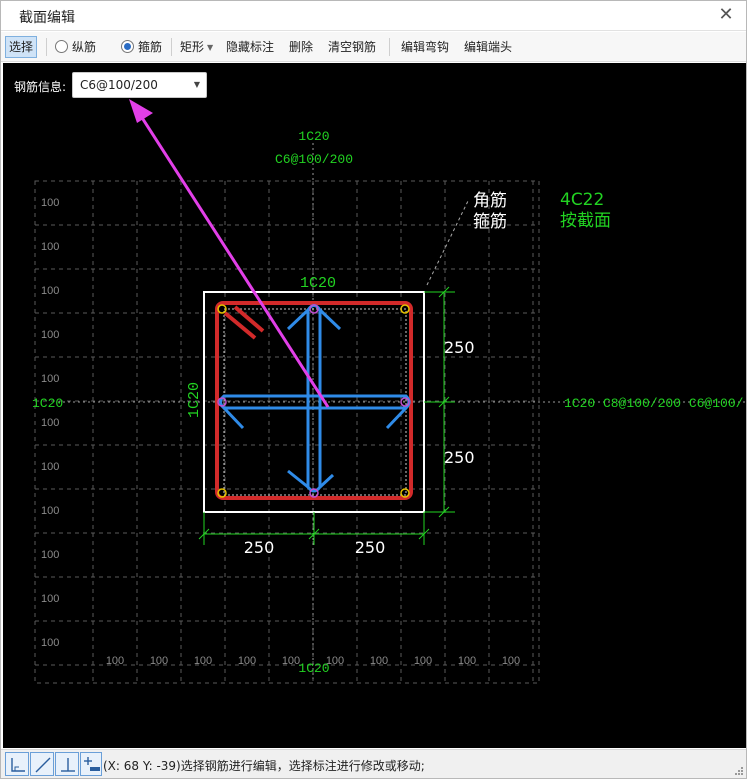 This screenshot has width=747, height=779. What do you see at coordinates (301, 47) in the screenshot?
I see `delete-button: 删除` at bounding box center [301, 47].